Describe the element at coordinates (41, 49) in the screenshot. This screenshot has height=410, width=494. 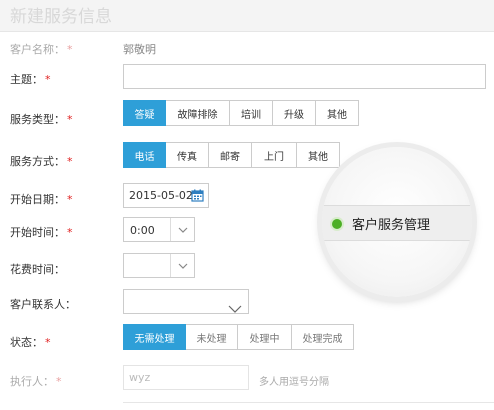
I see `customer-label: 客户名称： *` at that location.